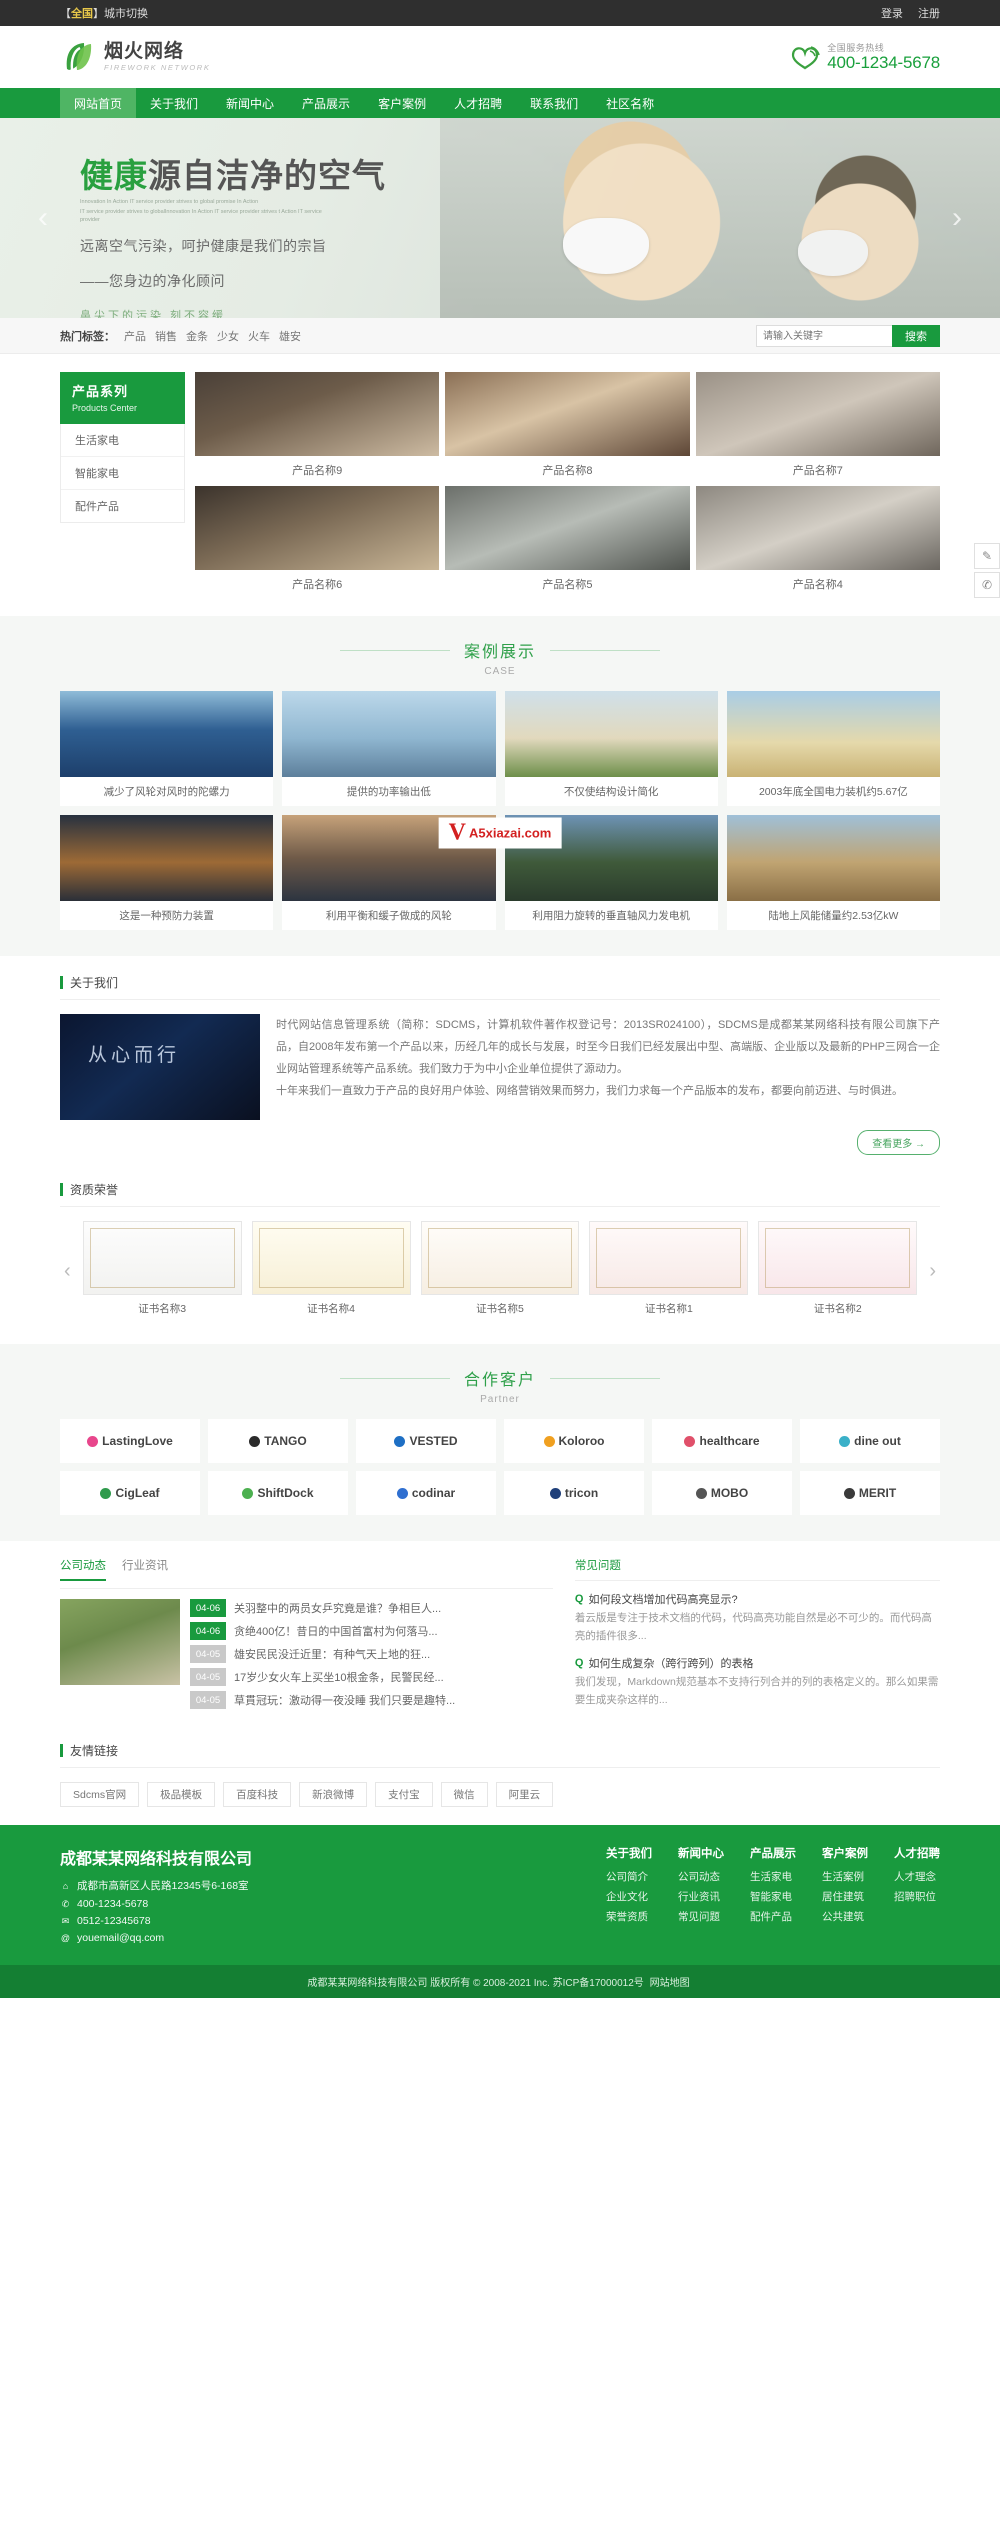 Image resolution: width=1000 pixels, height=2536 pixels. I want to click on honor-card: 证书名称1, so click(669, 1271).